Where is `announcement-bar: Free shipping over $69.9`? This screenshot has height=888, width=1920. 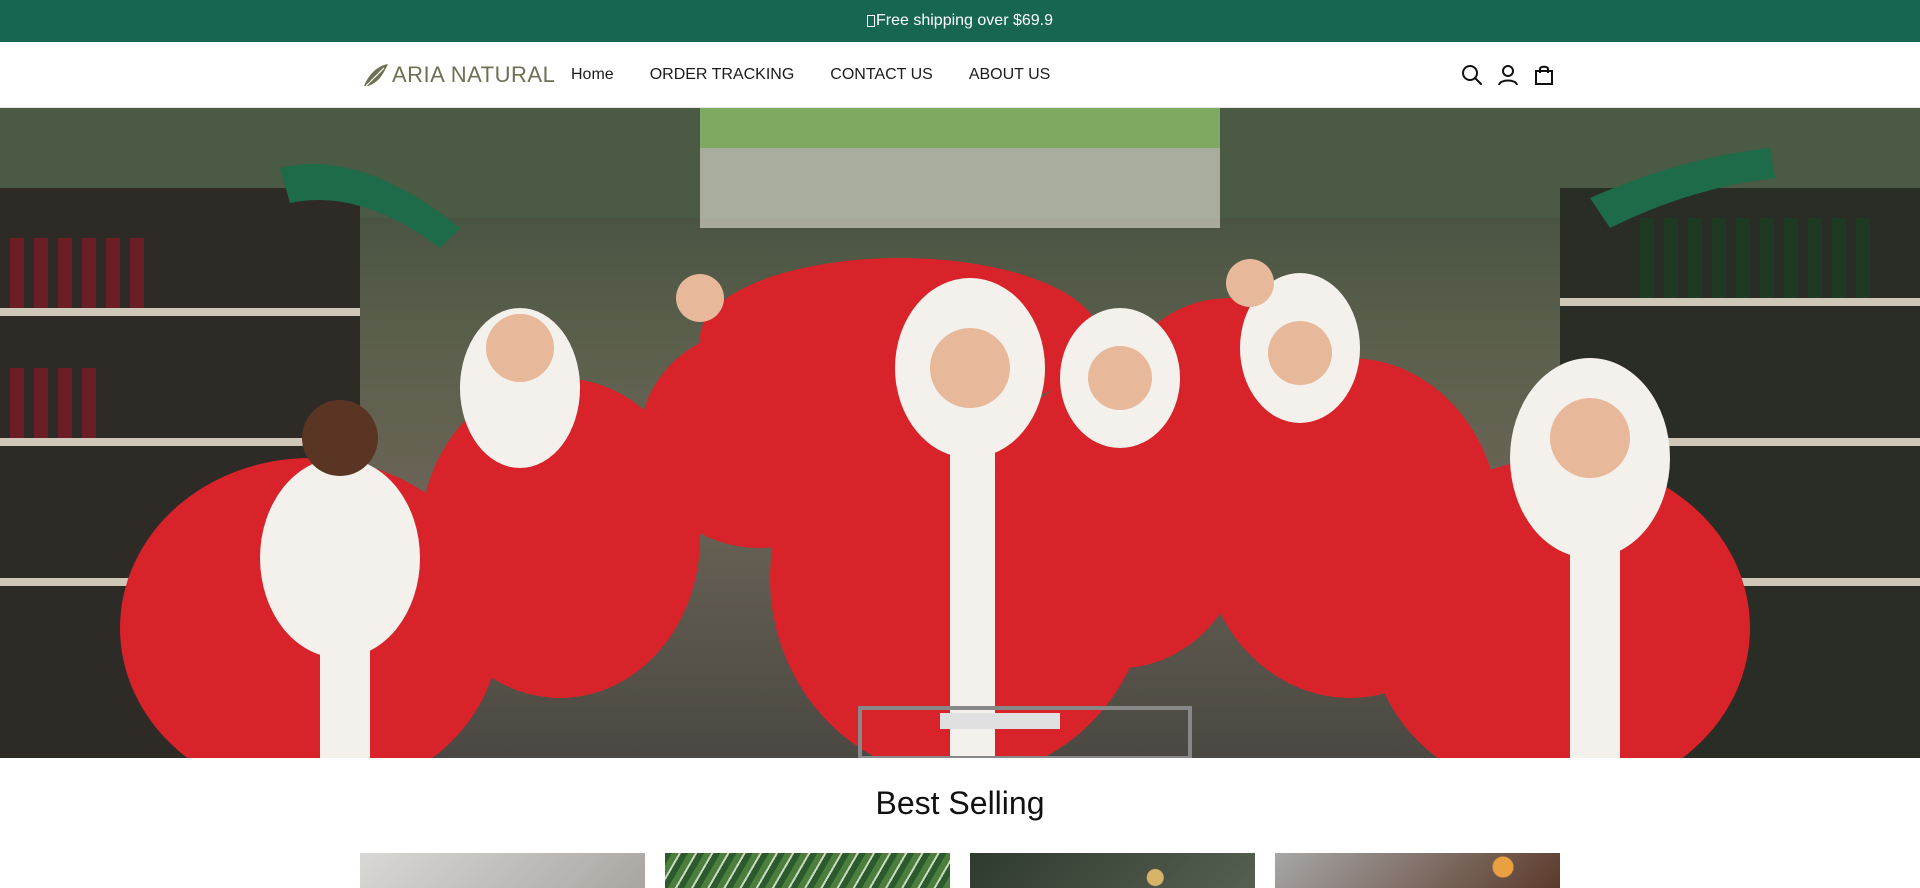
announcement-bar: Free shipping over $69.9 is located at coordinates (960, 21).